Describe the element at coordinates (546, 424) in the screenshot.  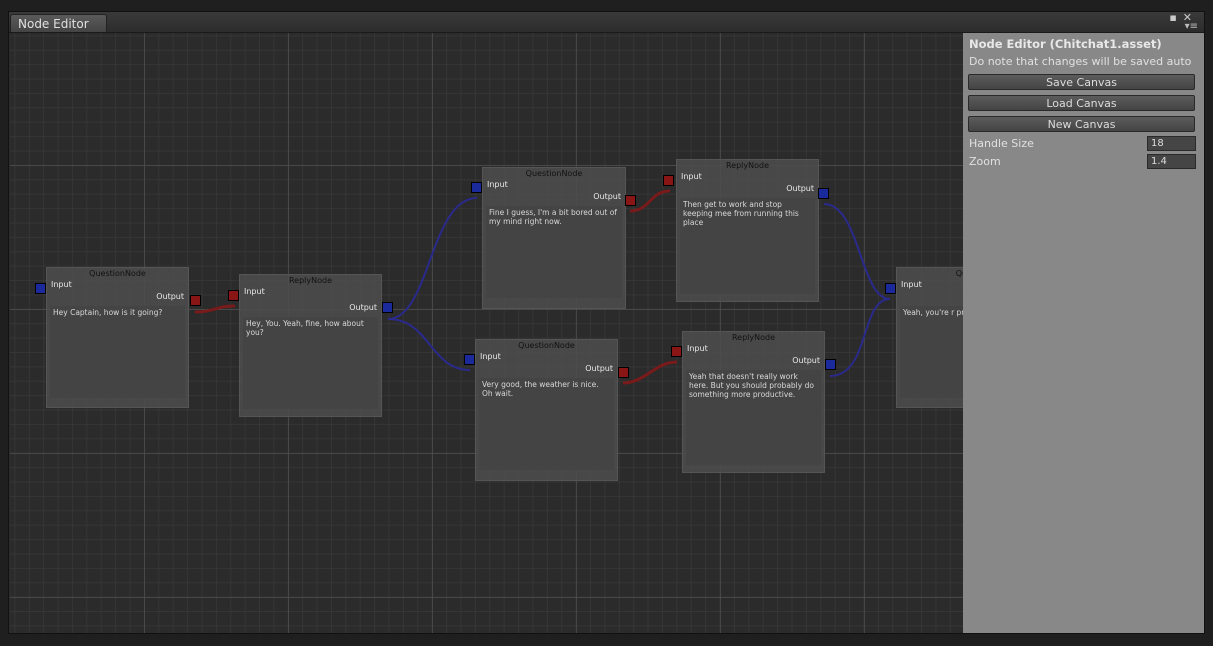
I see `node-text-area: Very good, the weather is nice. Oh wait.` at that location.